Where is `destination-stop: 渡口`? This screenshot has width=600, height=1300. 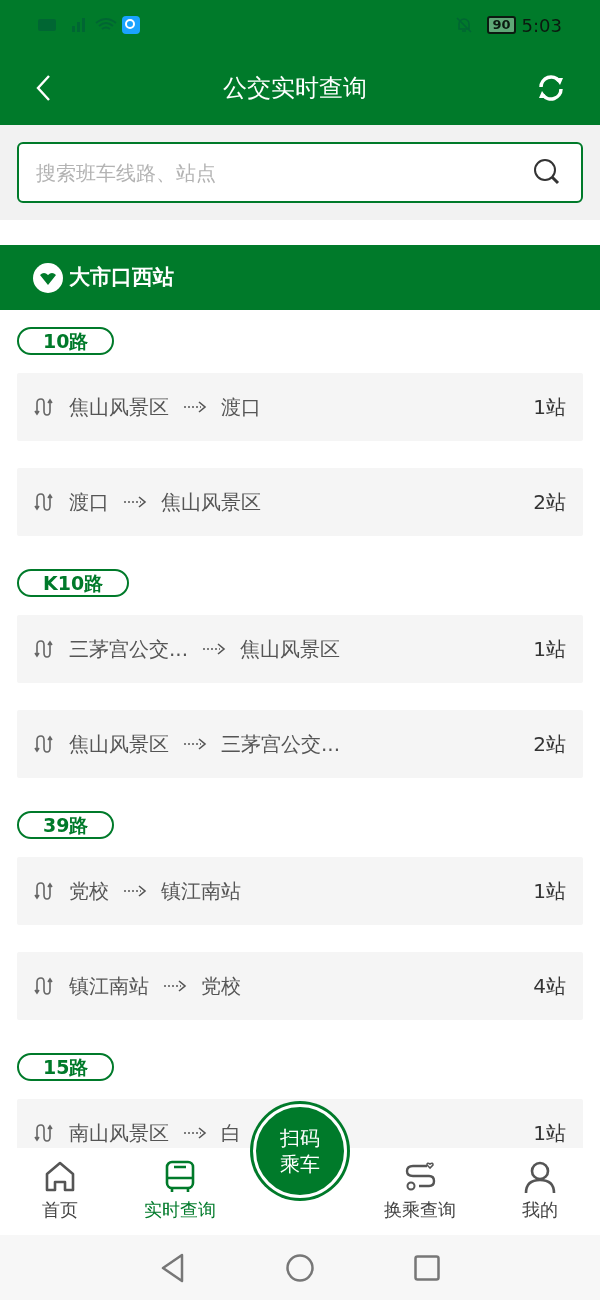
destination-stop: 渡口 is located at coordinates (241, 407).